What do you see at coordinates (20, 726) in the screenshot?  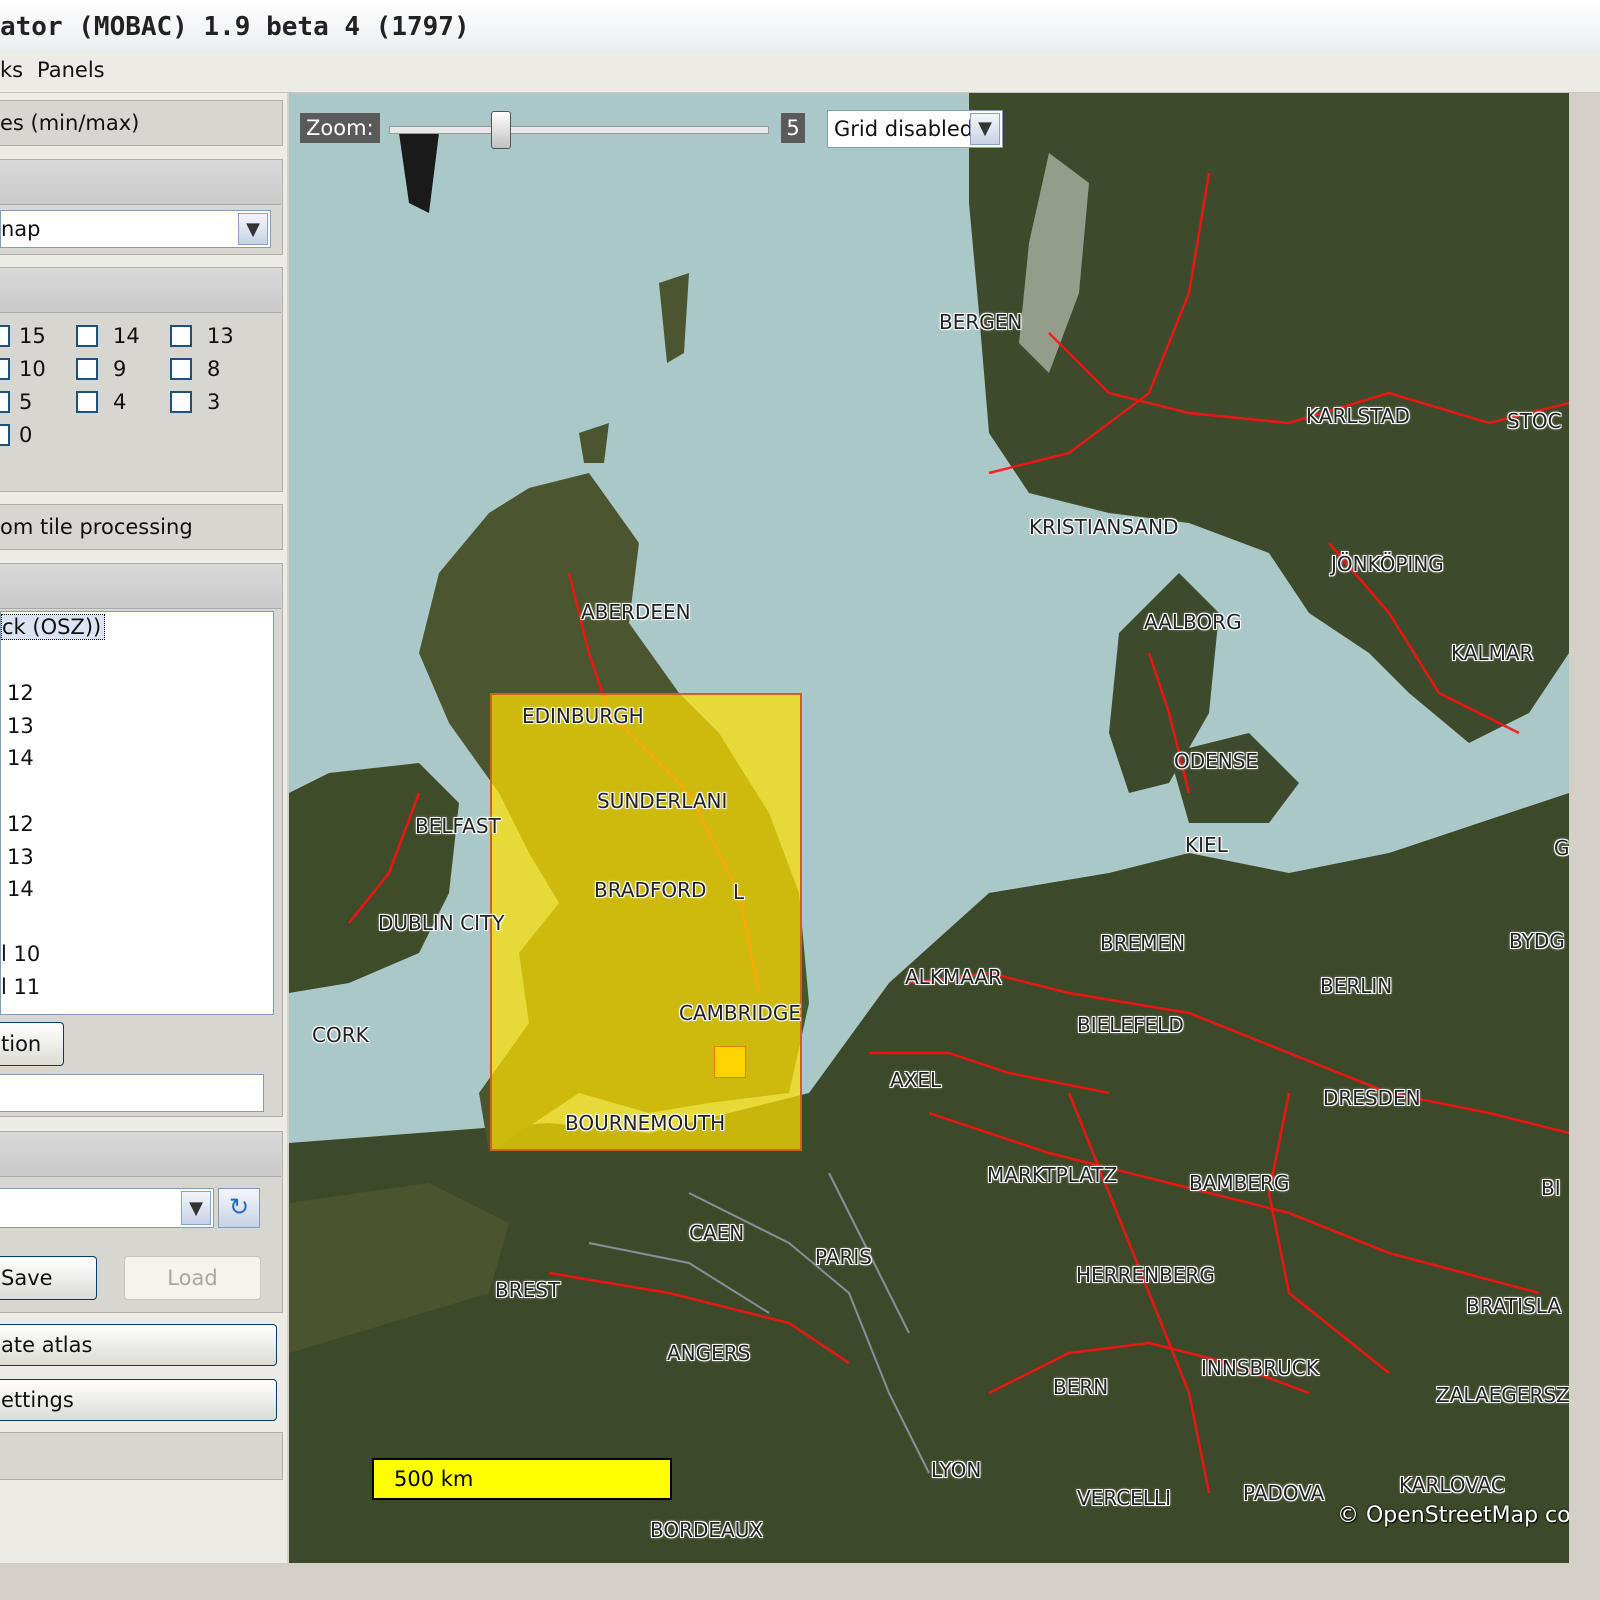 I see `tree-item-13a: 13` at bounding box center [20, 726].